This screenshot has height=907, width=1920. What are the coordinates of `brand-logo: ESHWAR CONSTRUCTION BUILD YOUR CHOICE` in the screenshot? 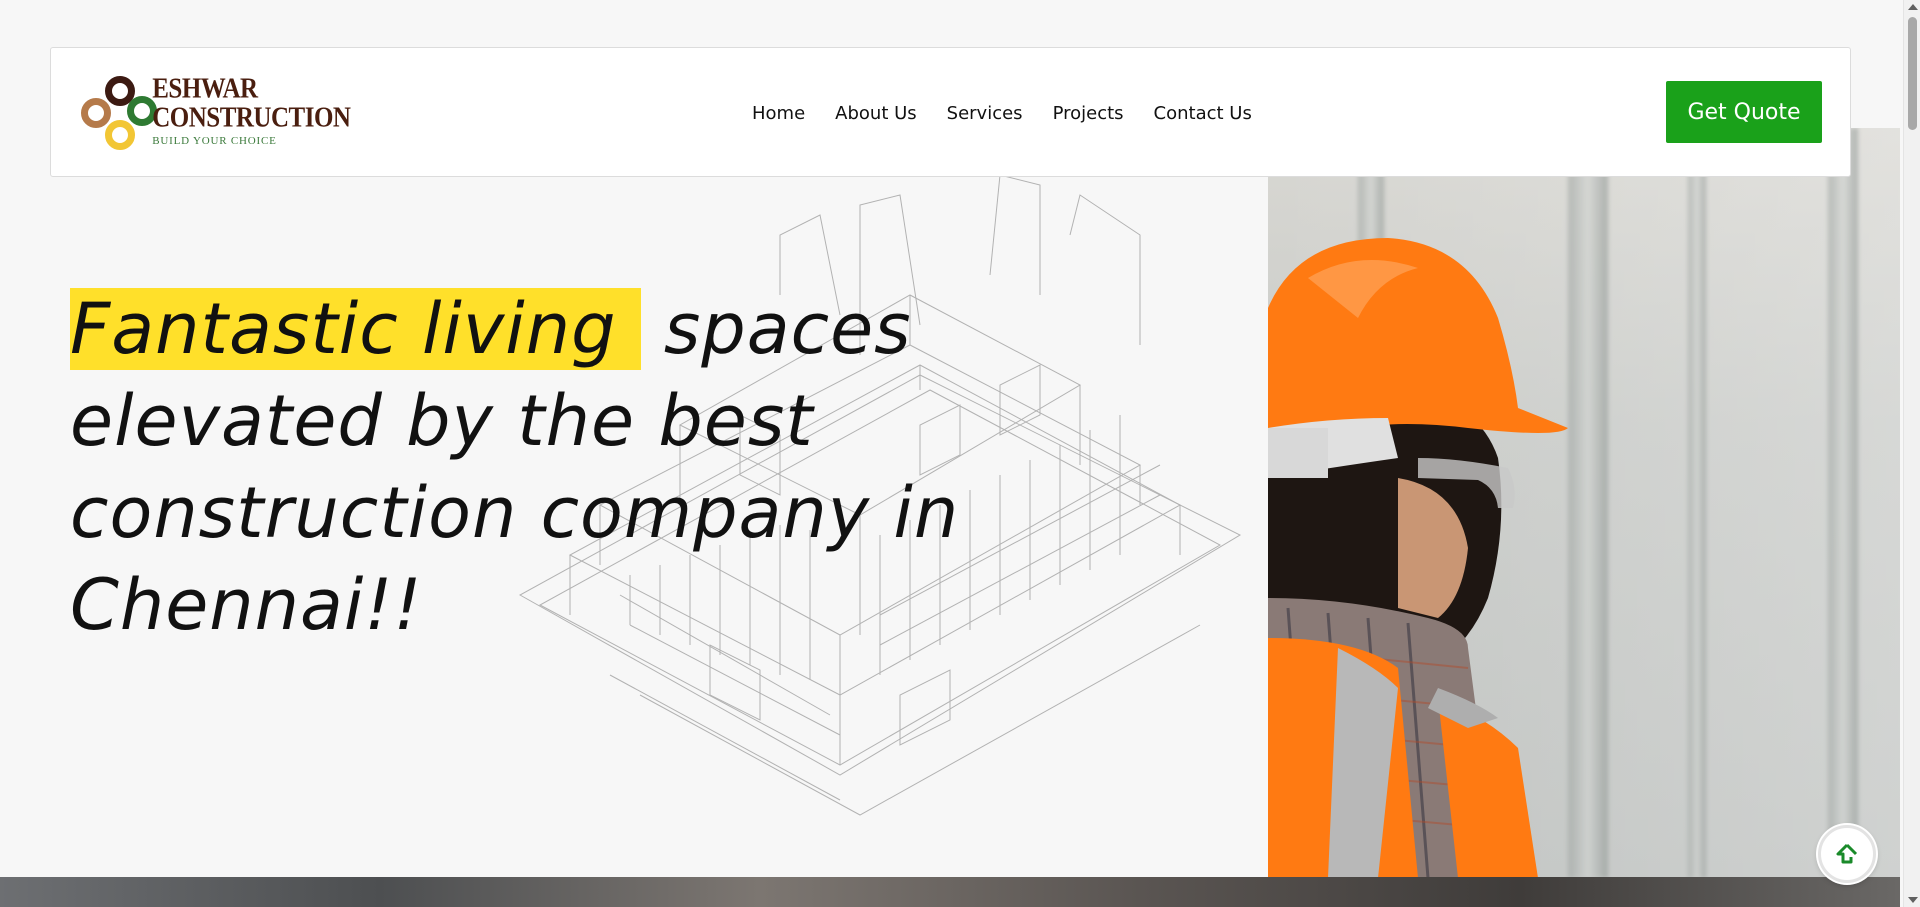 It's located at (246, 112).